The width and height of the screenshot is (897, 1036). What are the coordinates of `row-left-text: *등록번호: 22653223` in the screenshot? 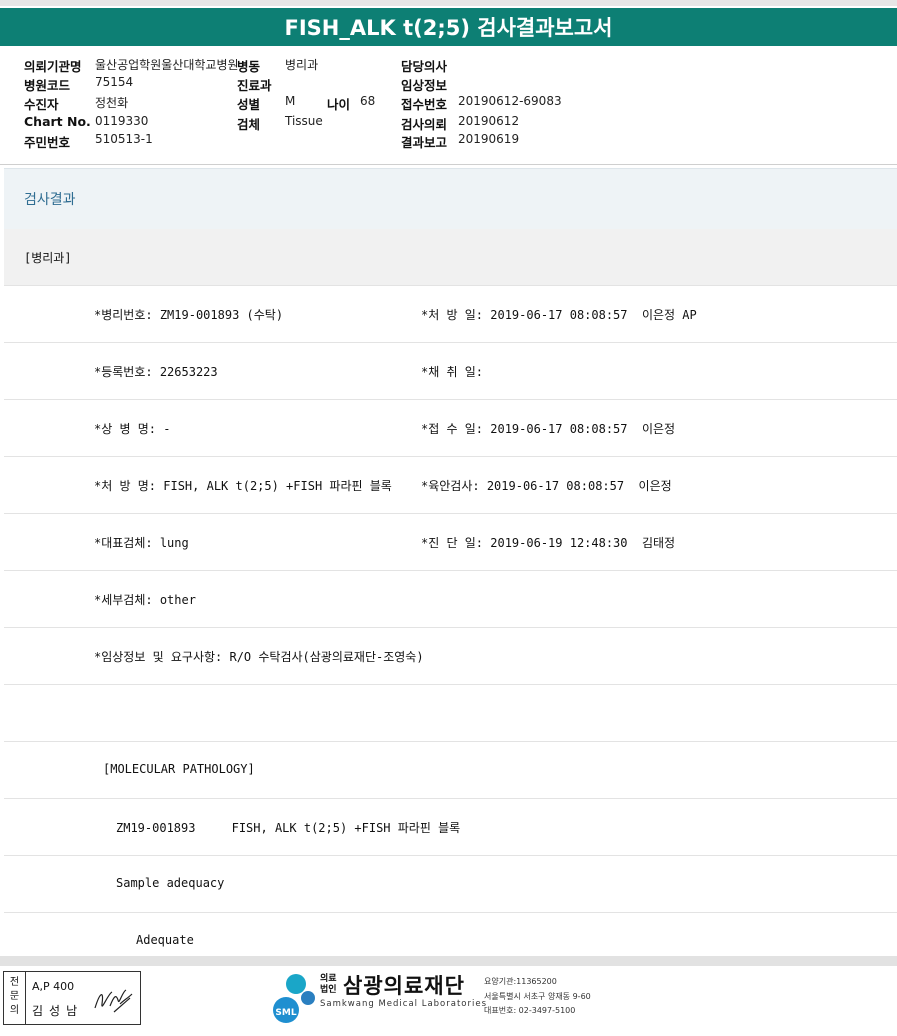 It's located at (156, 372).